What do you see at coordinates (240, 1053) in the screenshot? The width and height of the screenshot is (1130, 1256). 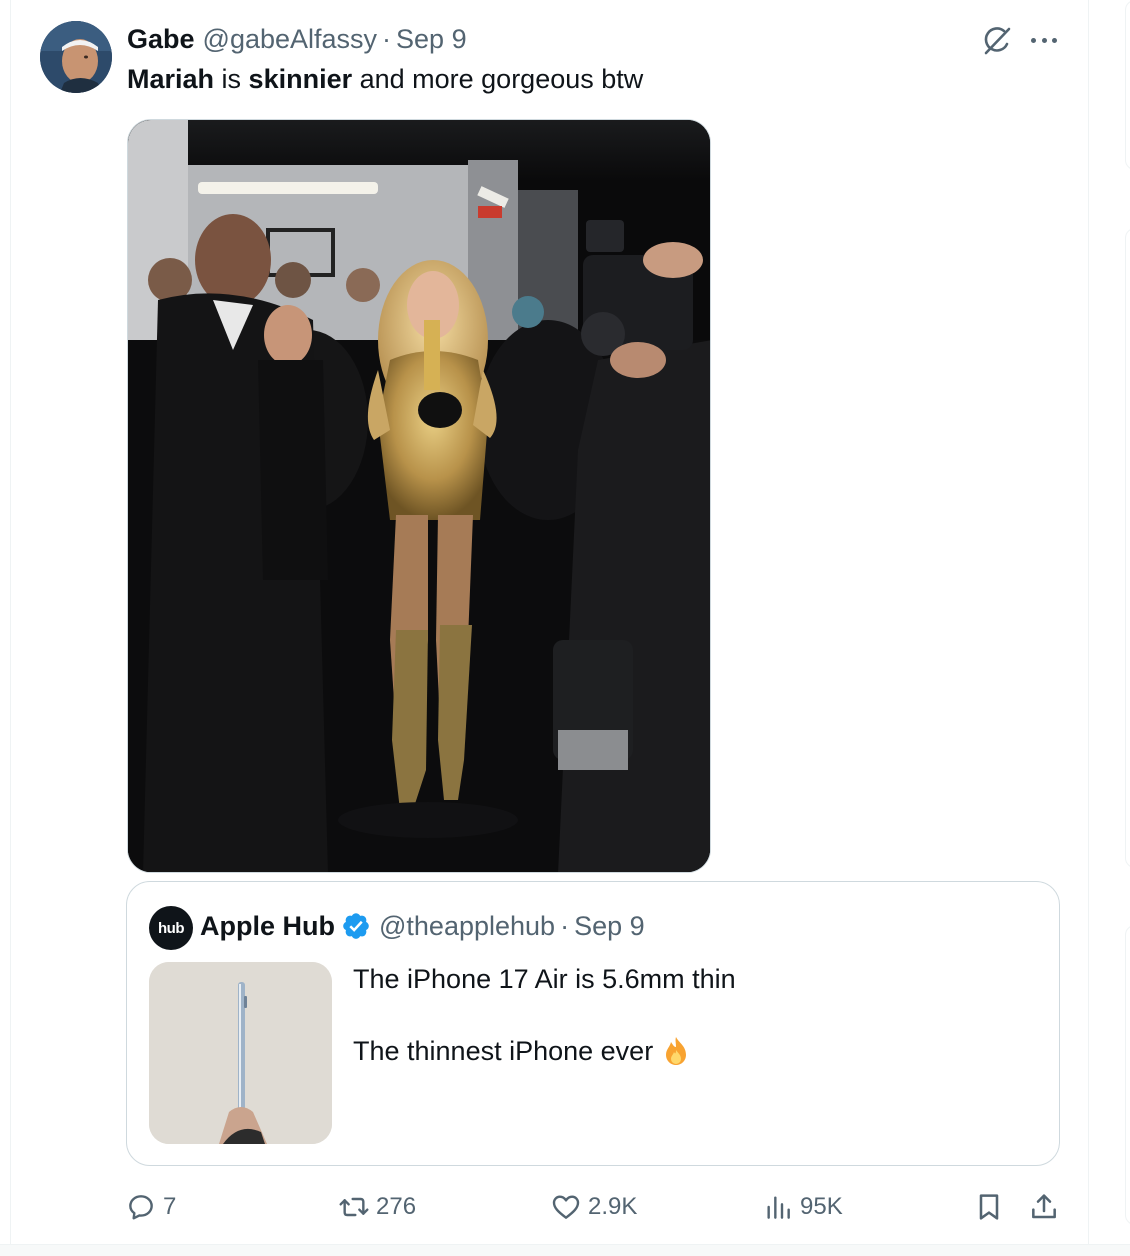 I see `quoted-tweet-thumbnail` at bounding box center [240, 1053].